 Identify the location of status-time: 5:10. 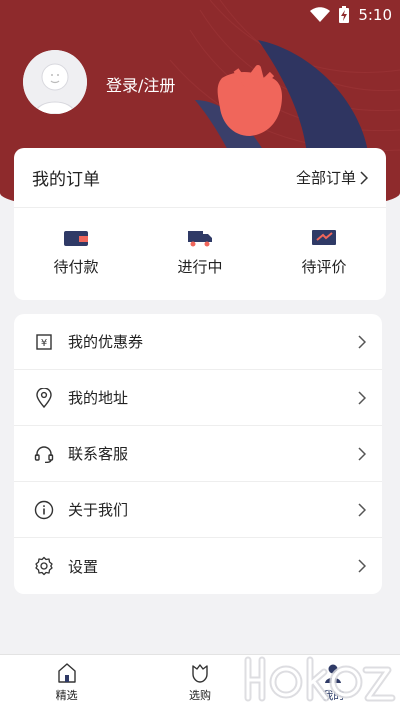
(375, 15).